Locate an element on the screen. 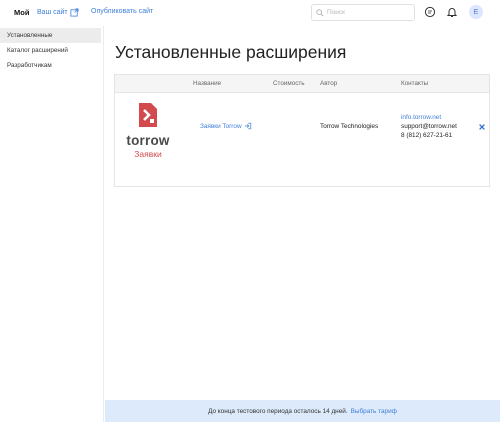 The height and width of the screenshot is (422, 500). logo-subtitle: Заявки is located at coordinates (148, 154).